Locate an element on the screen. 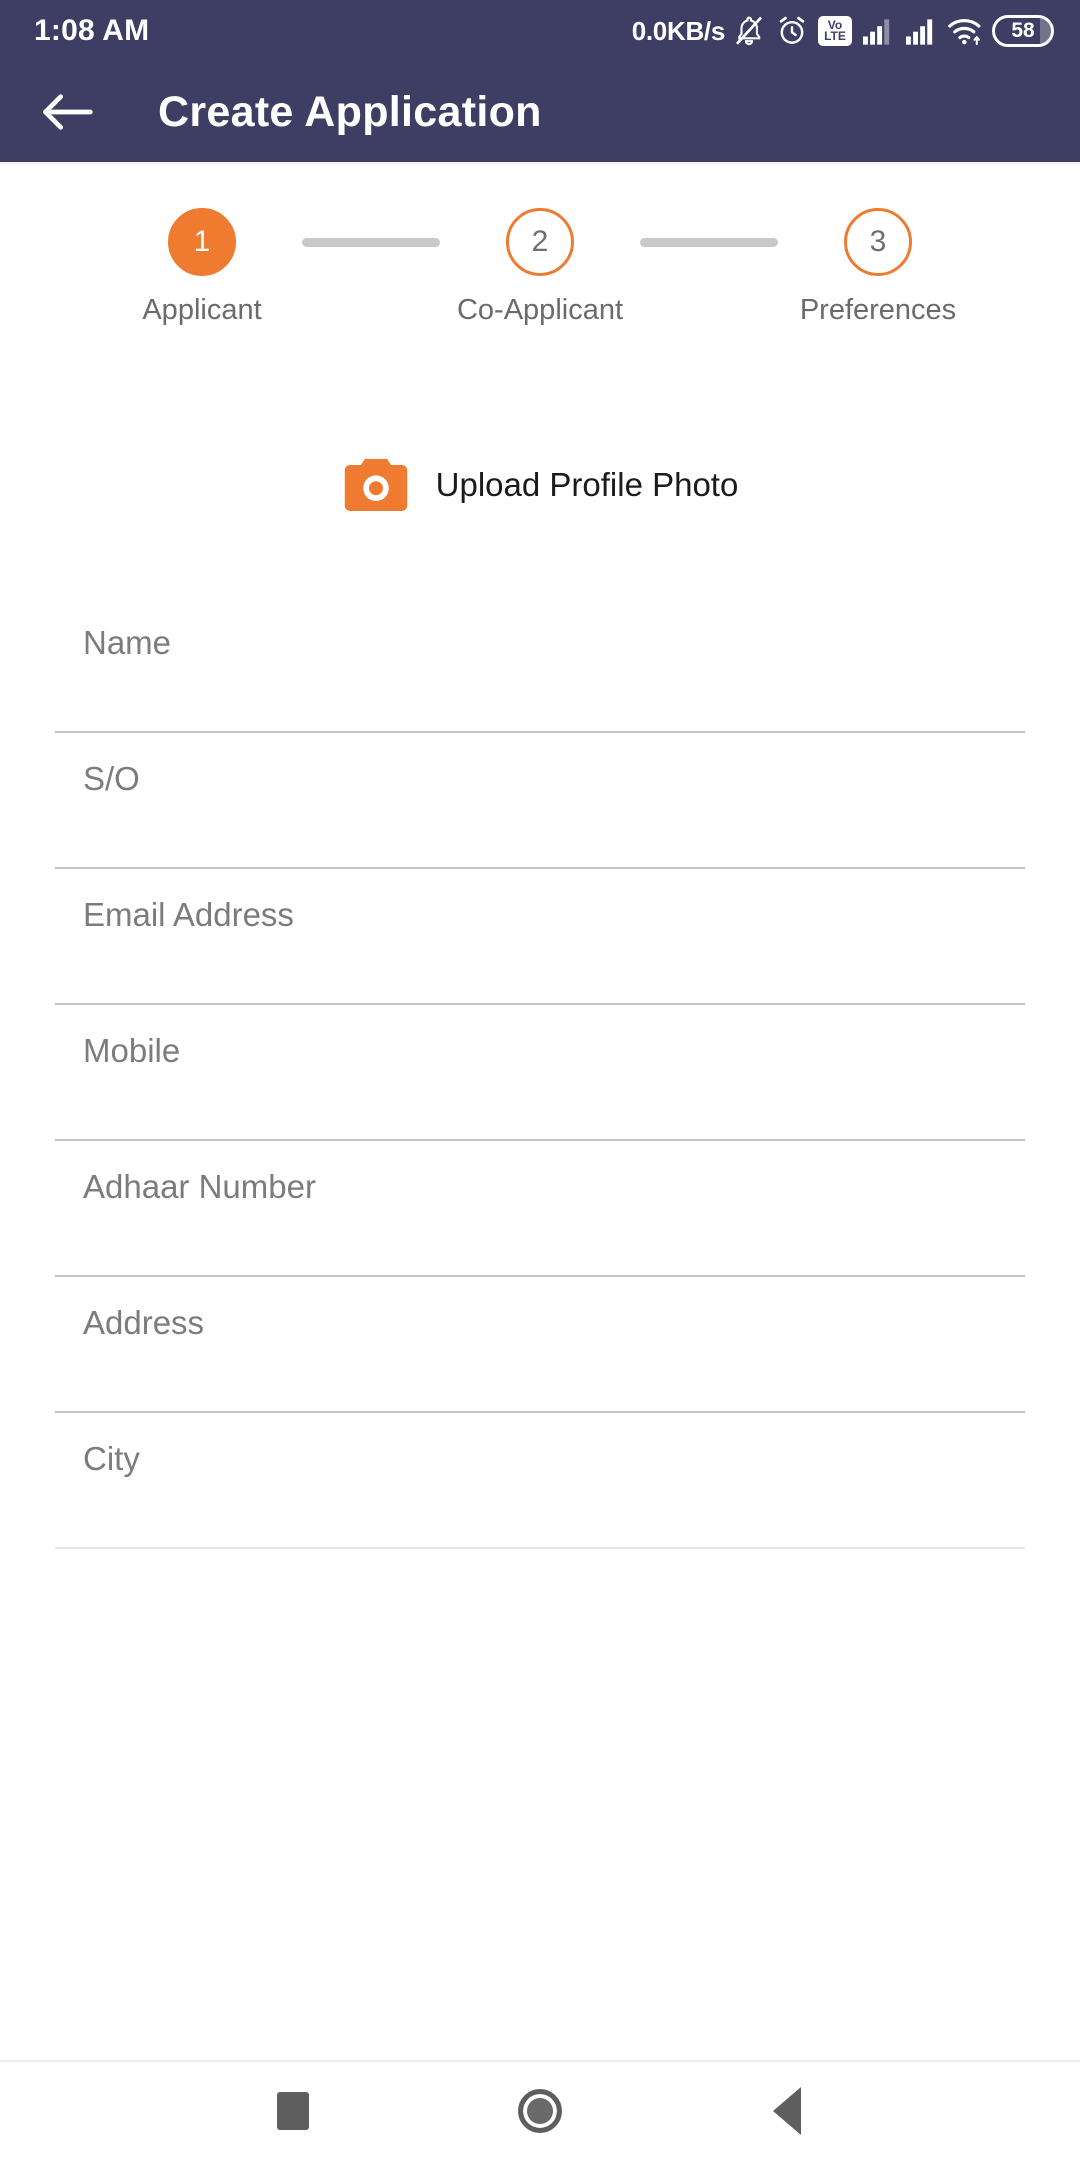 The height and width of the screenshot is (2160, 1080). back-arrow-icon is located at coordinates (67, 112).